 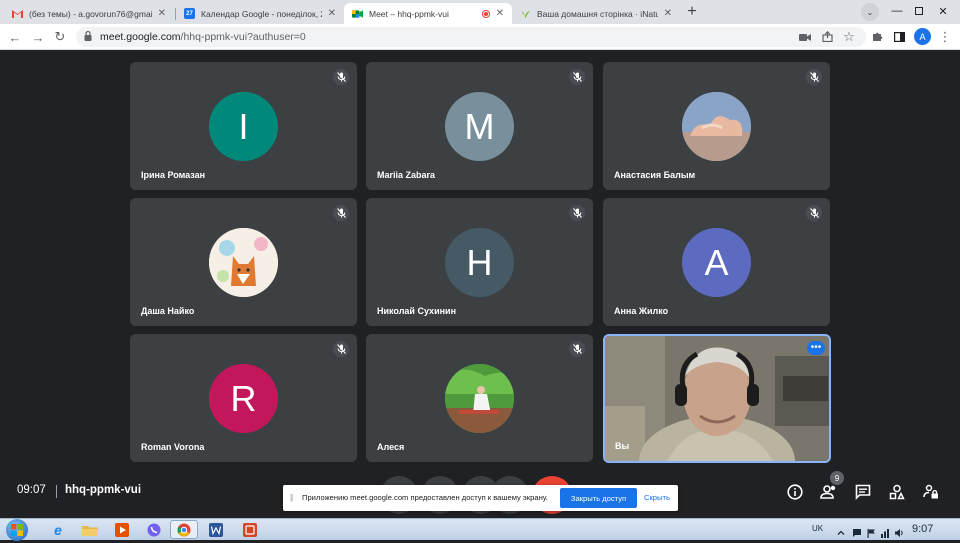 I want to click on address-bar: meet.google.com/hhq-ppmk-vui?authuser=0, so click(x=471, y=37).